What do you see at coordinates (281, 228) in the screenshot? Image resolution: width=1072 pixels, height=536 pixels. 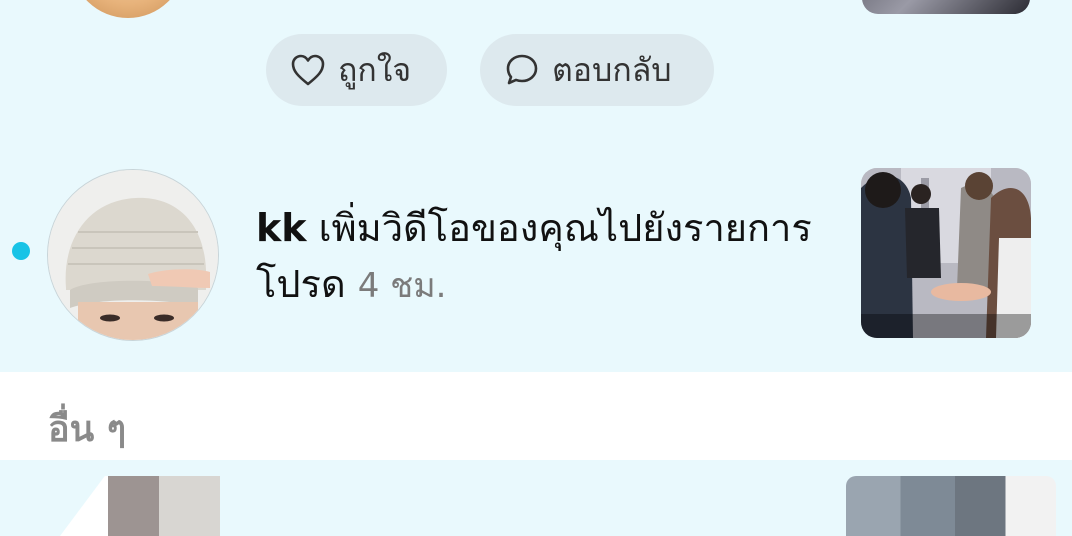 I see `notification-username: kk` at bounding box center [281, 228].